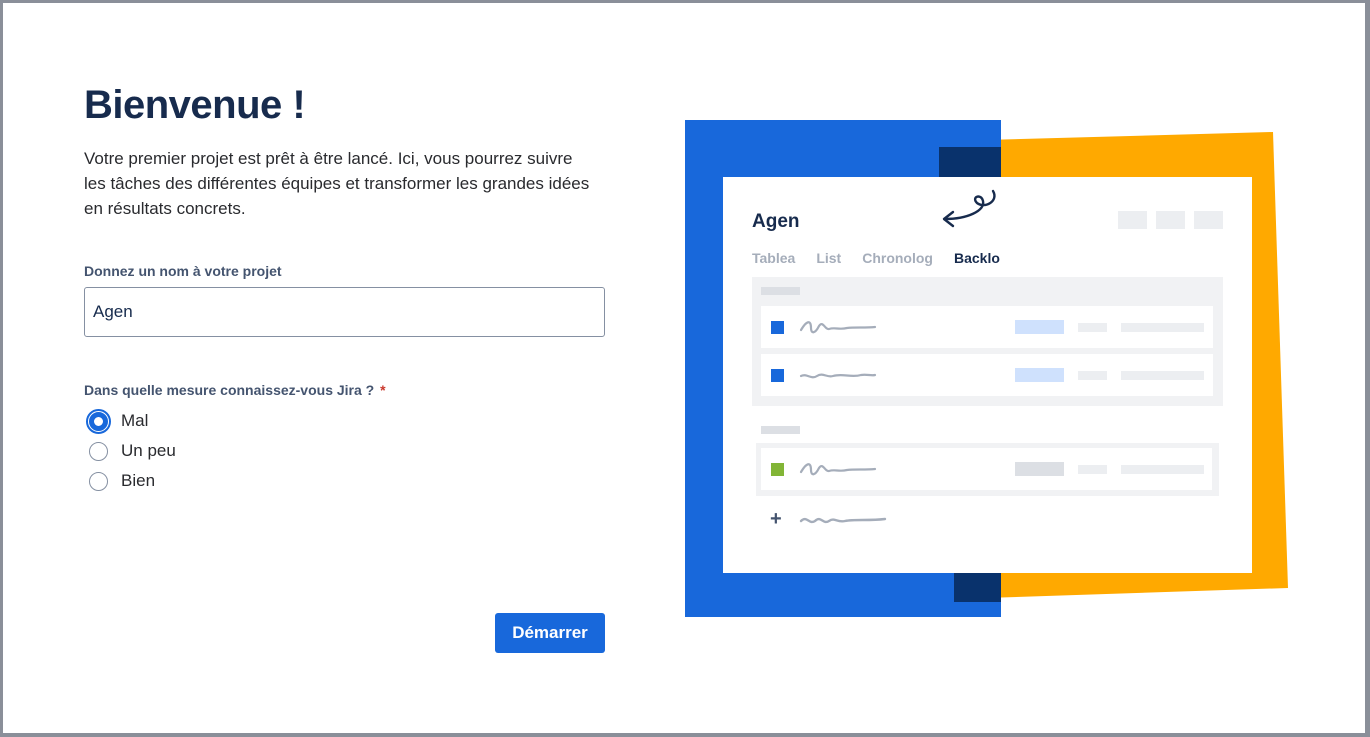 This screenshot has height=737, width=1370. I want to click on radio-label: Mal, so click(135, 420).